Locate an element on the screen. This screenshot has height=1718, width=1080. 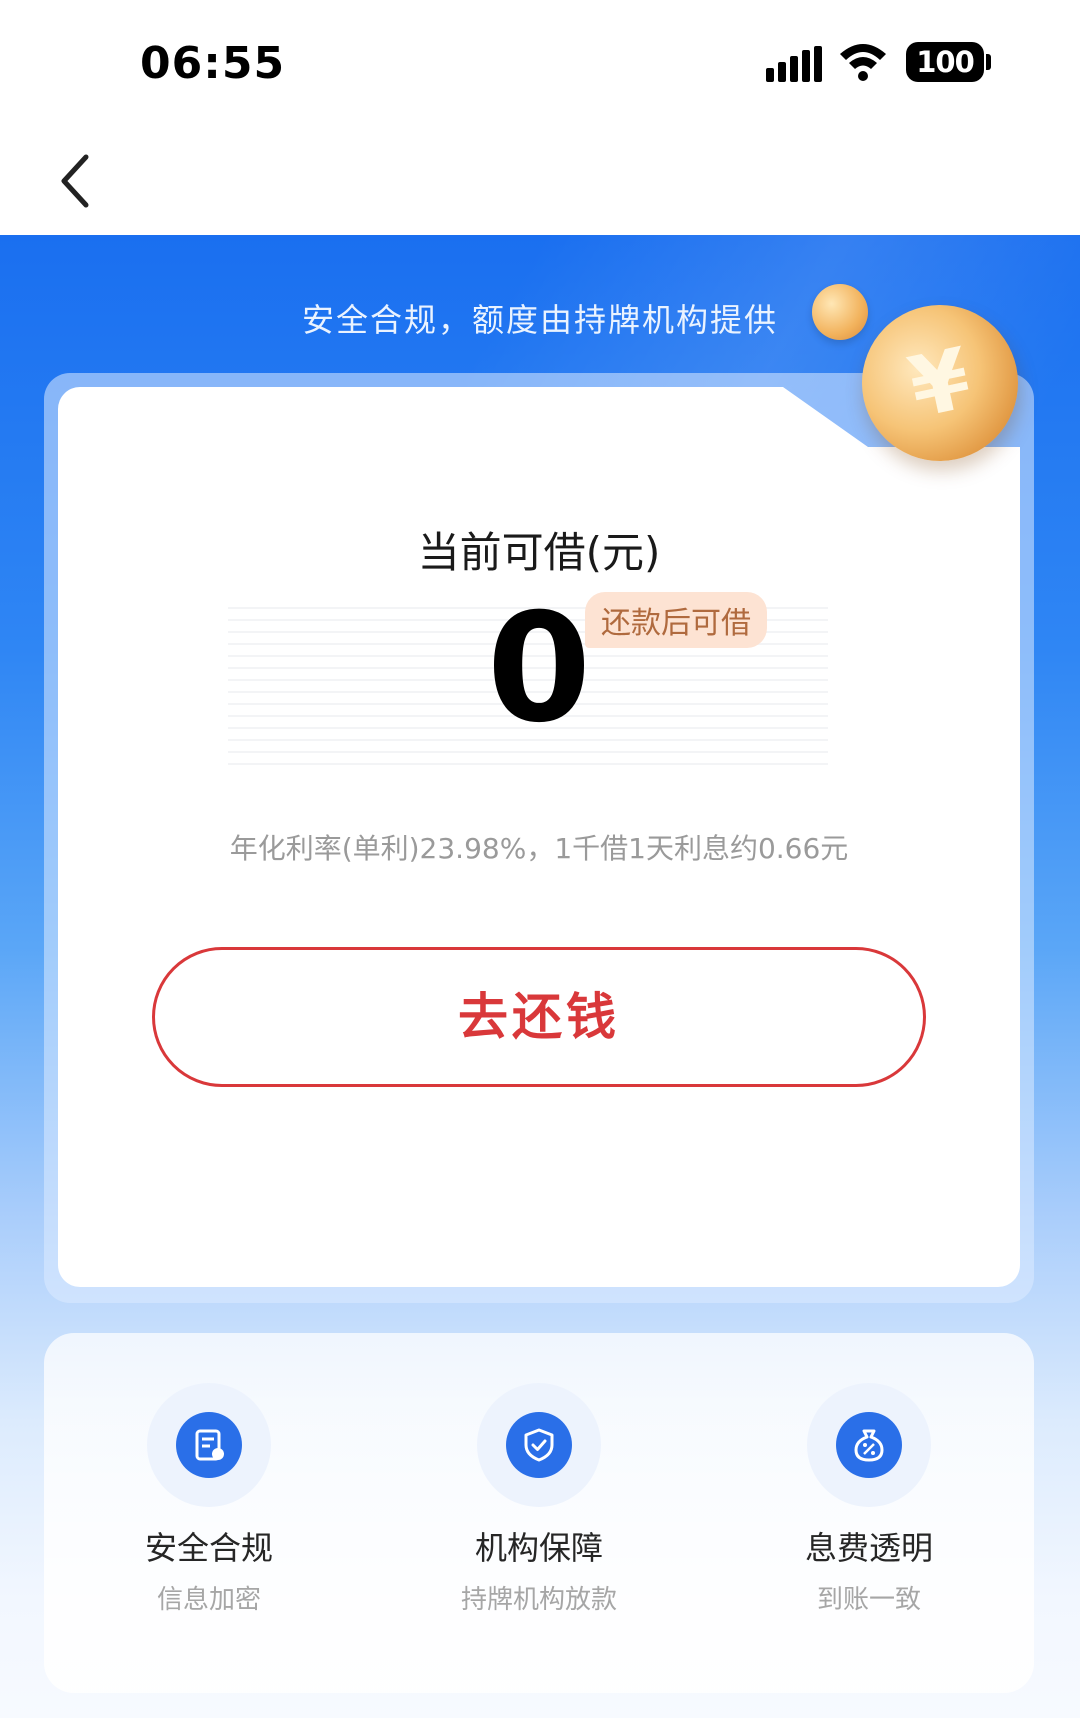
available-amount: 0 is located at coordinates (539, 669).